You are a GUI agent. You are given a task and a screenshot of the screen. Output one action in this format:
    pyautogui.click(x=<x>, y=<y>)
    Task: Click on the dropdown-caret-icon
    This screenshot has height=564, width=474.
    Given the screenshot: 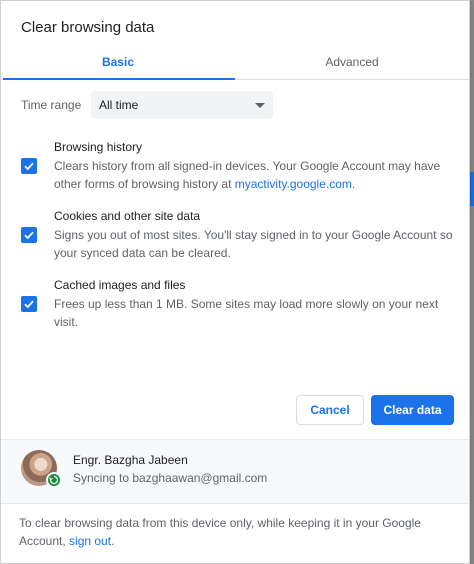 What is the action you would take?
    pyautogui.click(x=260, y=105)
    